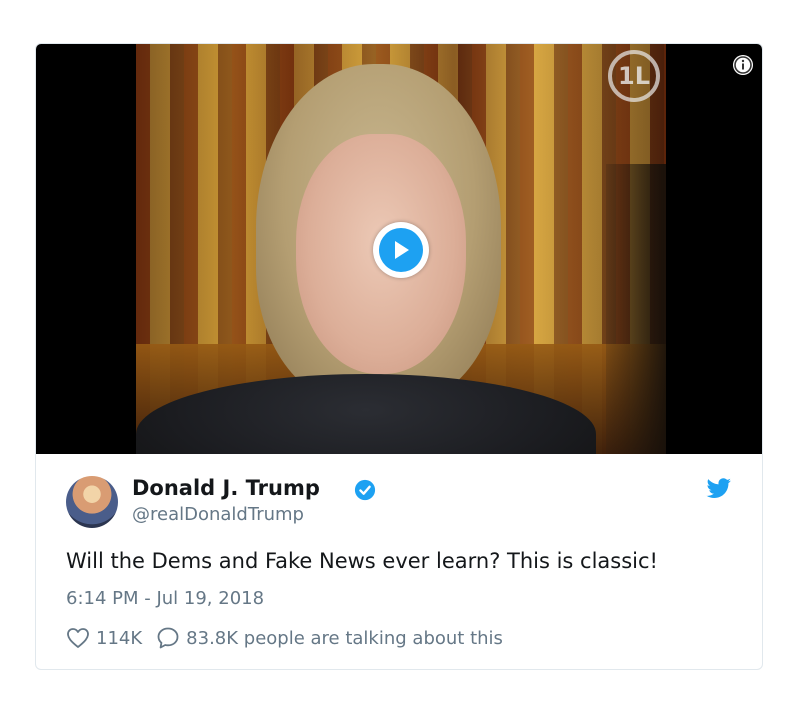 The image size is (800, 711). What do you see at coordinates (165, 598) in the screenshot?
I see `tweet-timestamp: 6:14 PM - Jul 19, 2018` at bounding box center [165, 598].